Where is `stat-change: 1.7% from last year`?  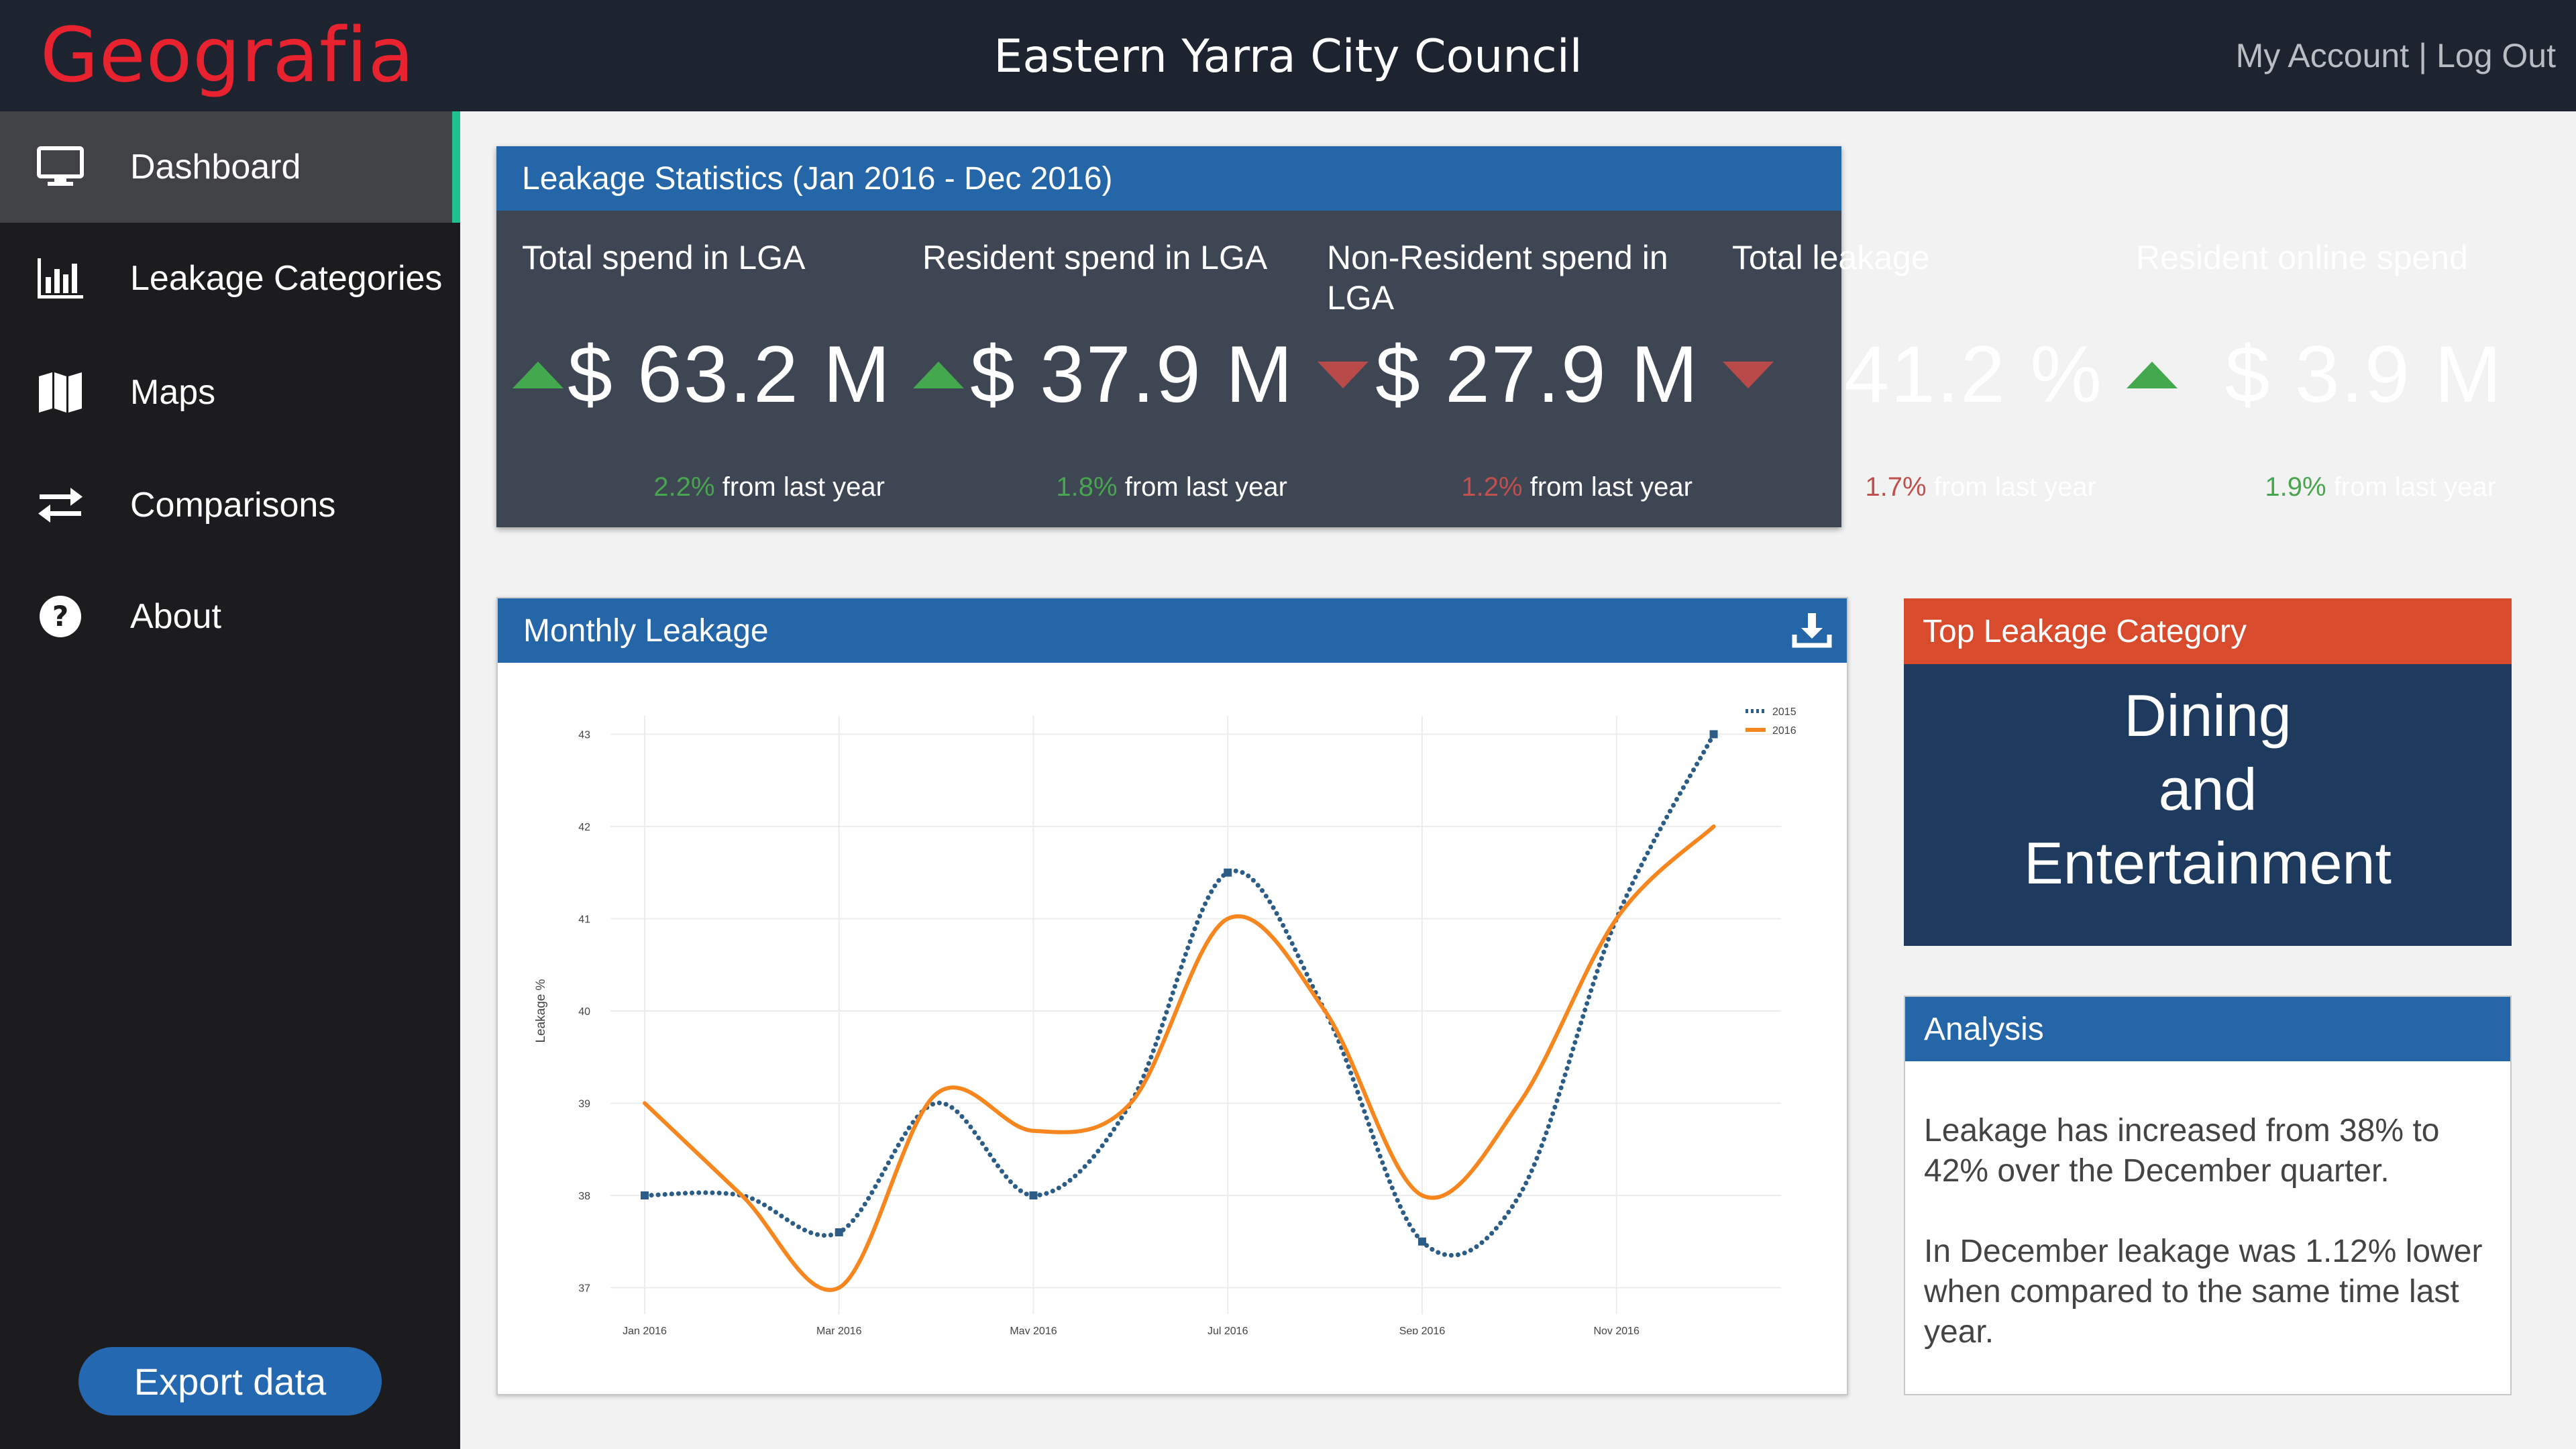
stat-change: 1.7% from last year is located at coordinates (1980, 487).